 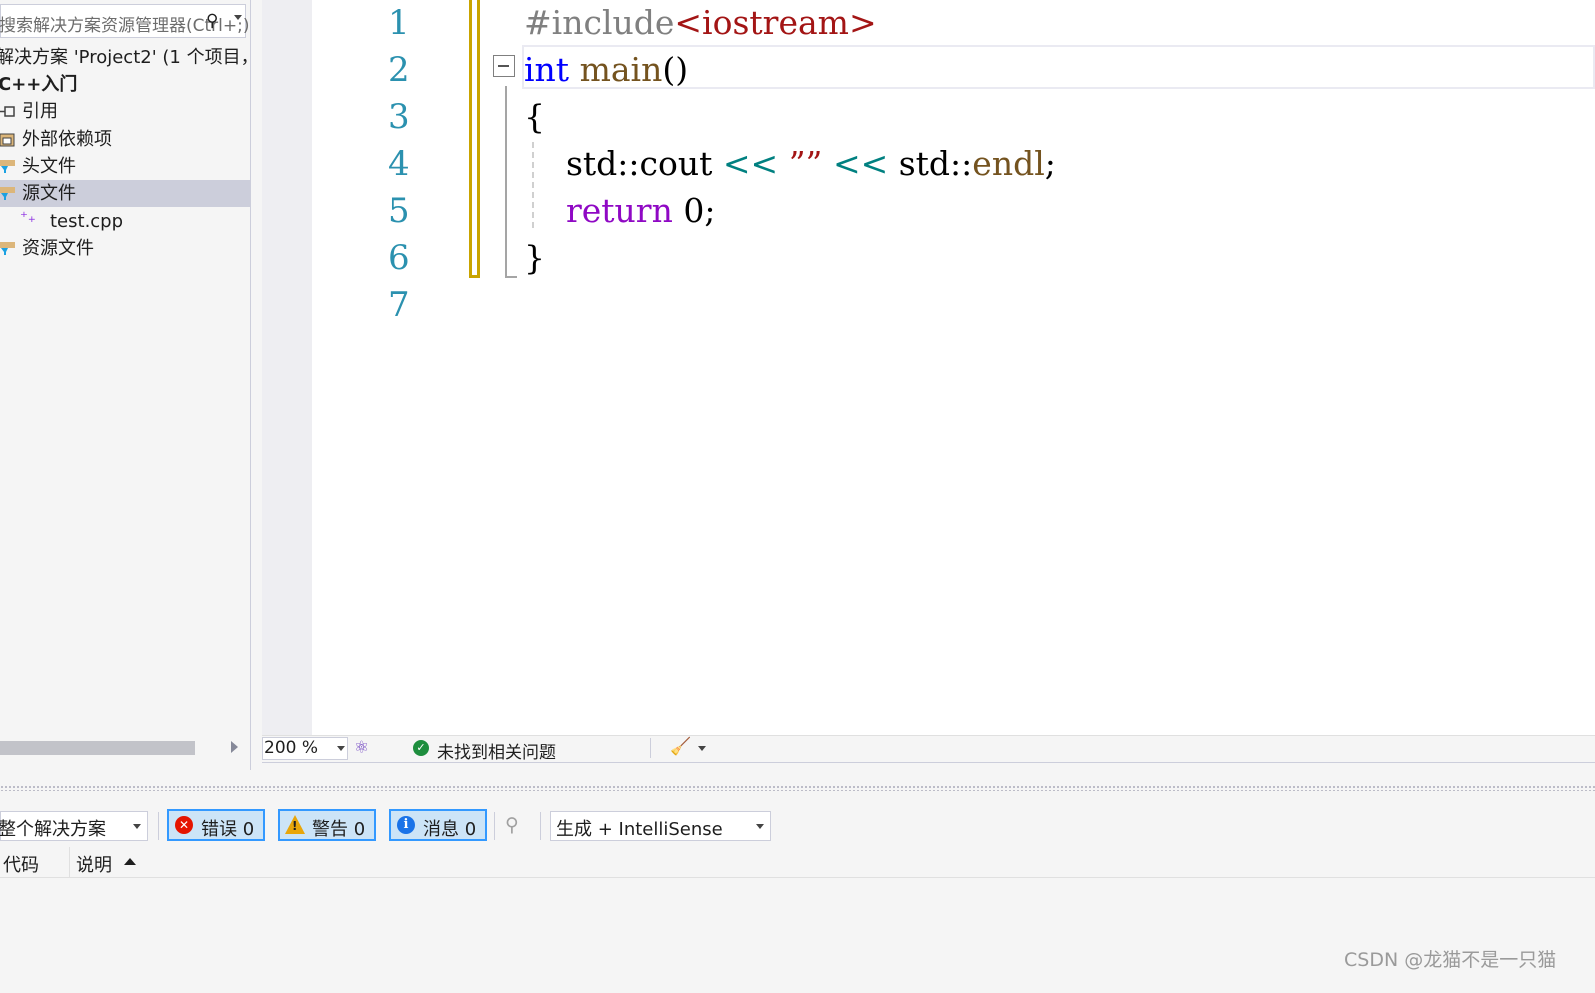 What do you see at coordinates (797, 788) in the screenshot?
I see `splitter-grip` at bounding box center [797, 788].